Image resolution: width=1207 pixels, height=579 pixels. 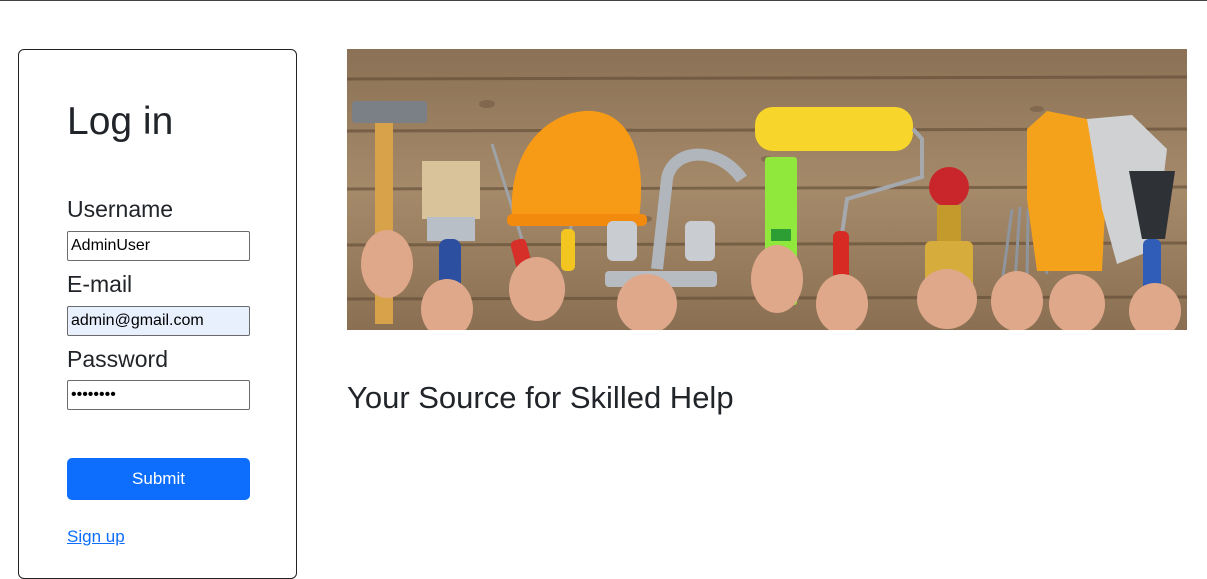 What do you see at coordinates (158, 395) in the screenshot?
I see `password-input` at bounding box center [158, 395].